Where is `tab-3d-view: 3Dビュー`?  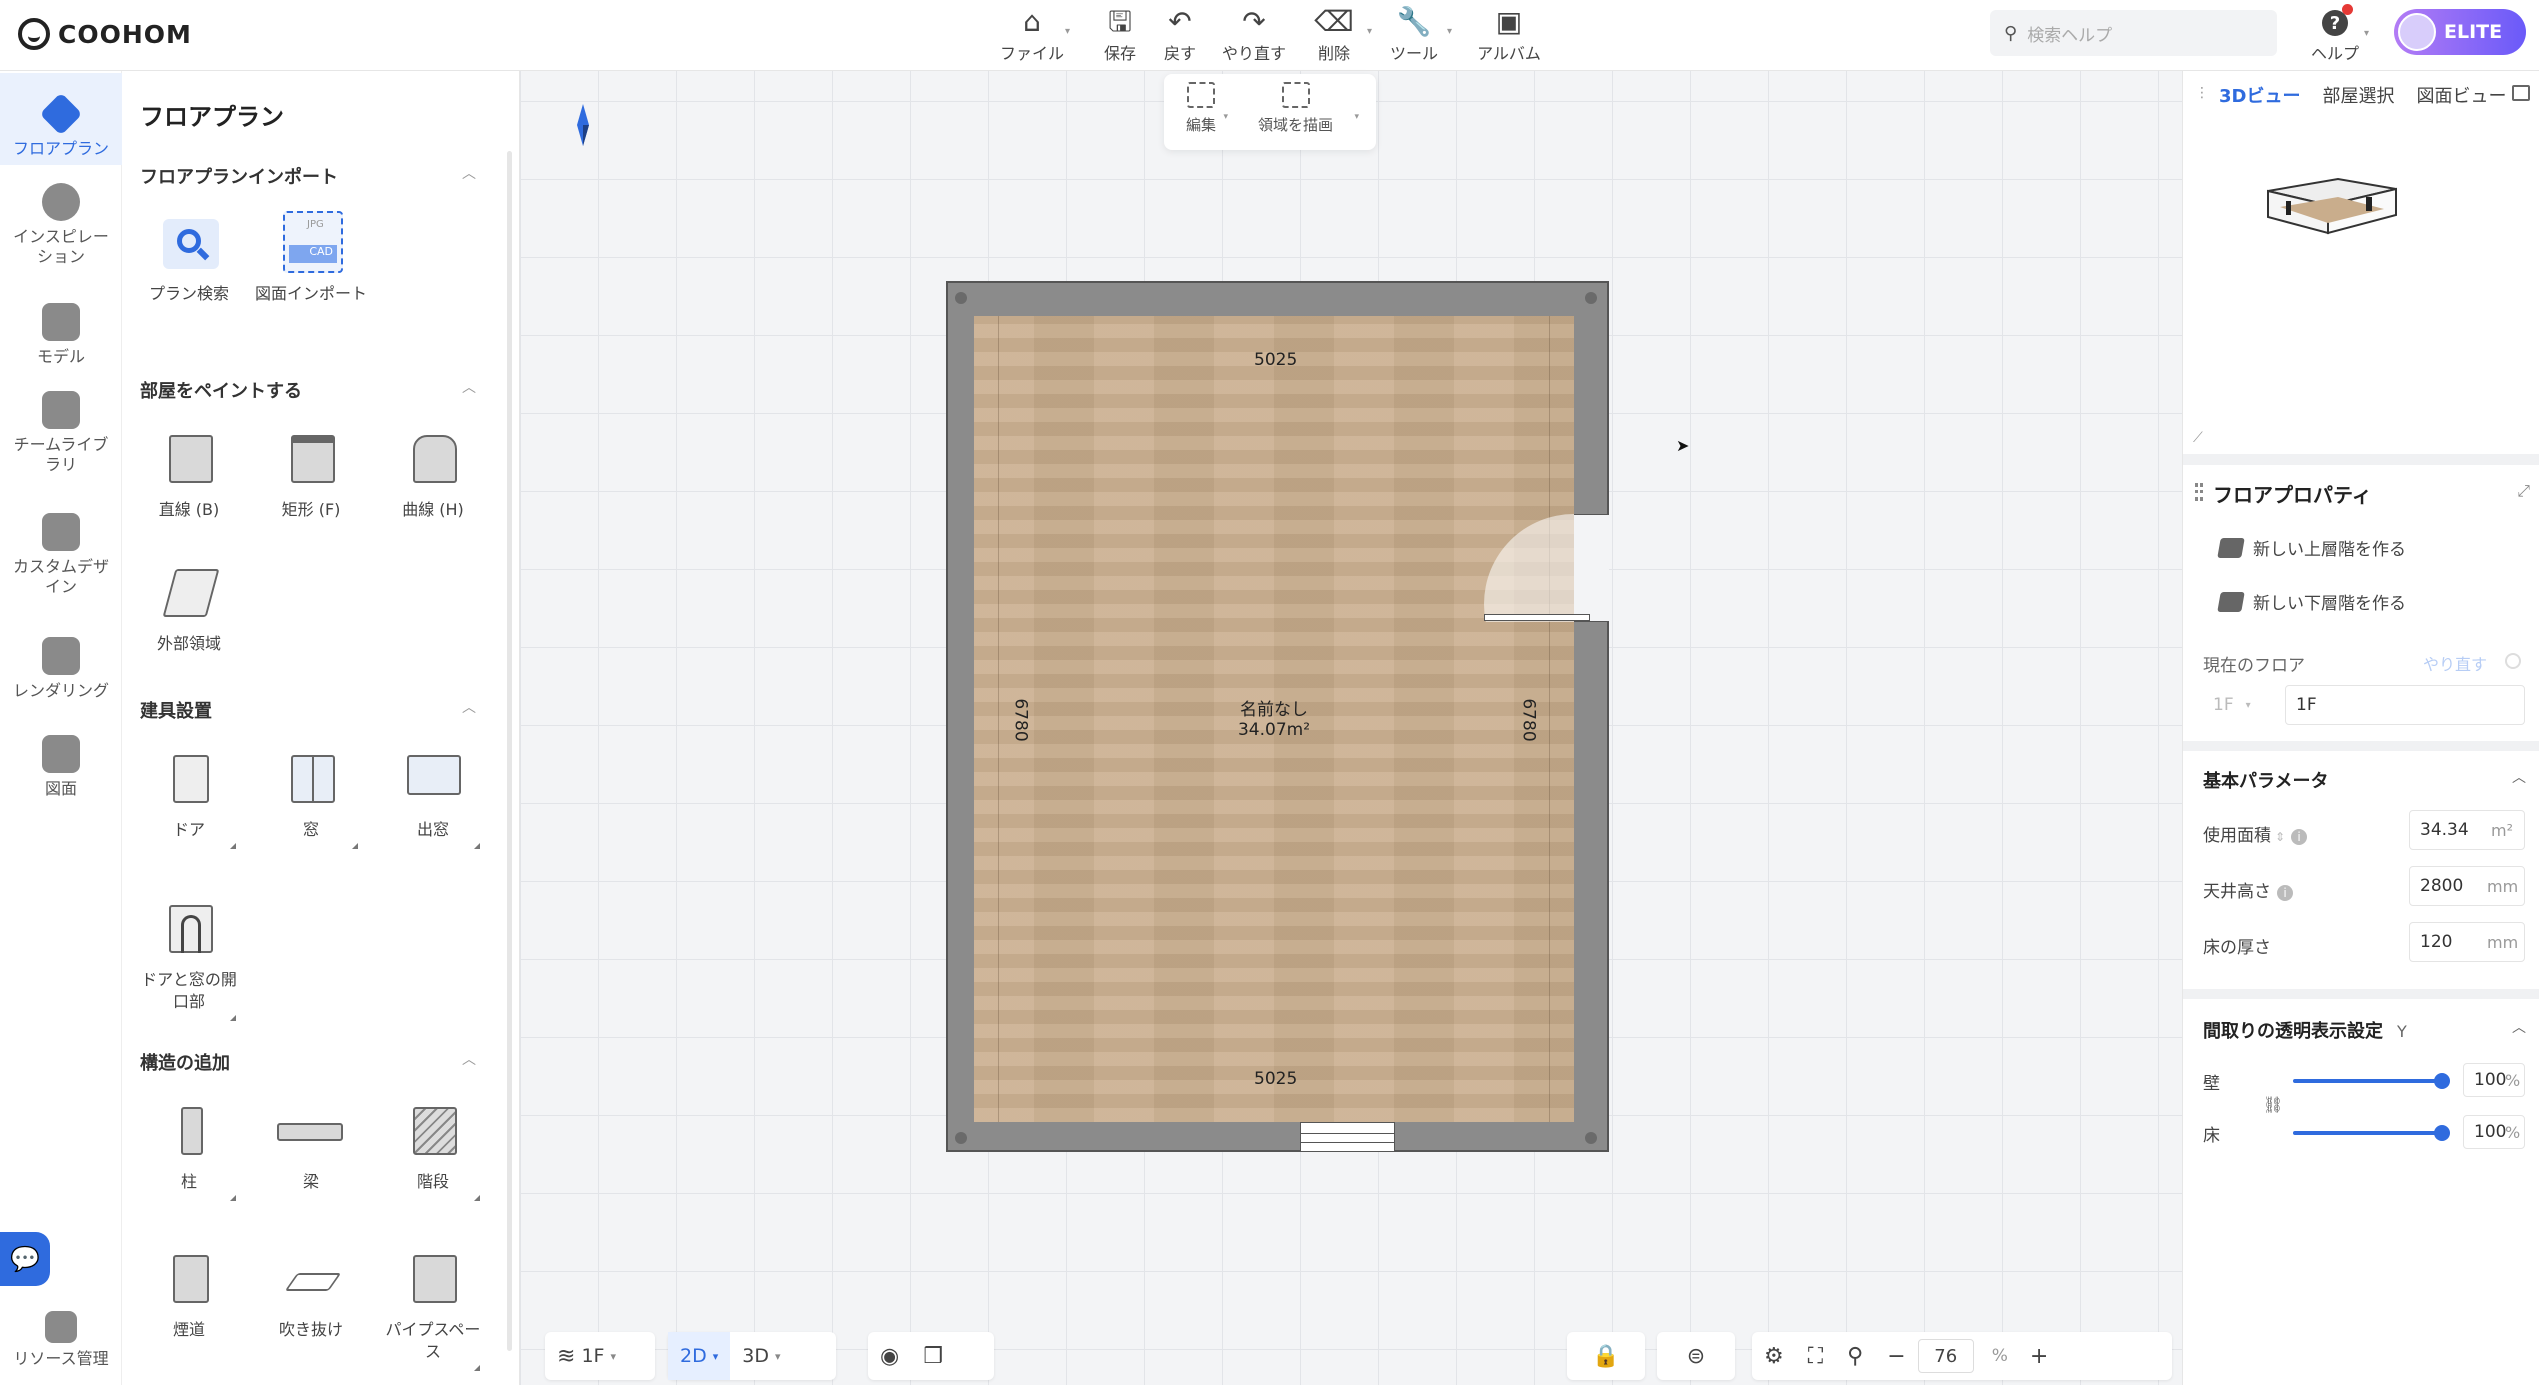
tab-3d-view: 3Dビュー is located at coordinates (2259, 95).